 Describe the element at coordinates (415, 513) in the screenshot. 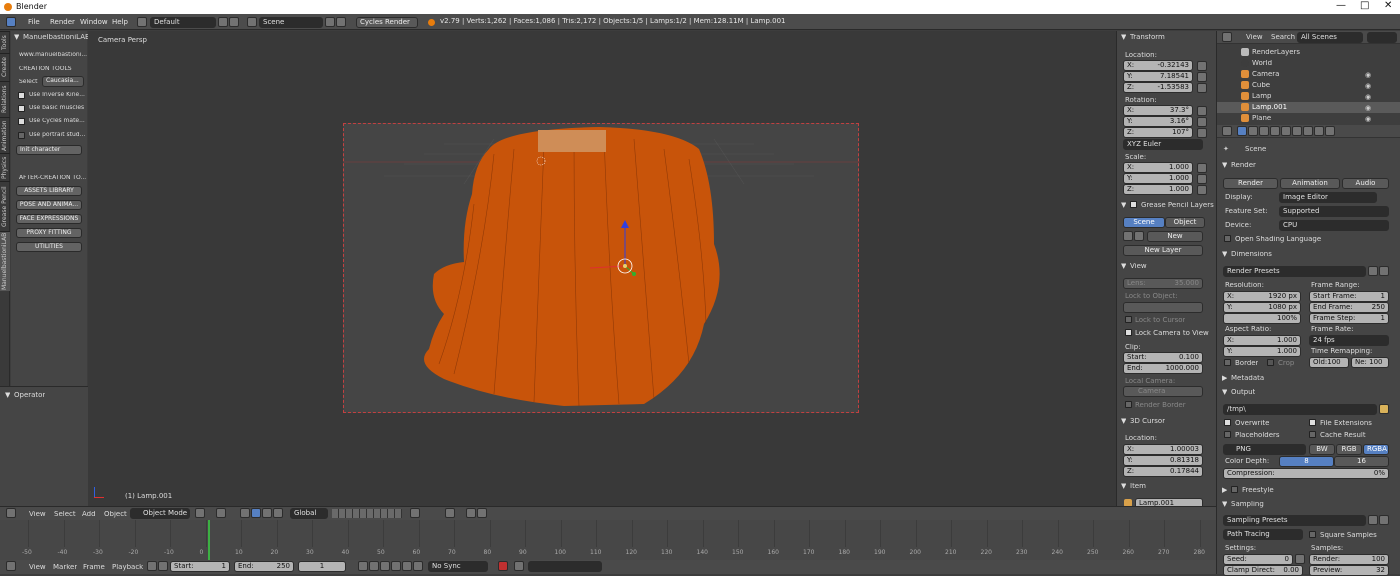

I see `lock-layers-icon` at that location.